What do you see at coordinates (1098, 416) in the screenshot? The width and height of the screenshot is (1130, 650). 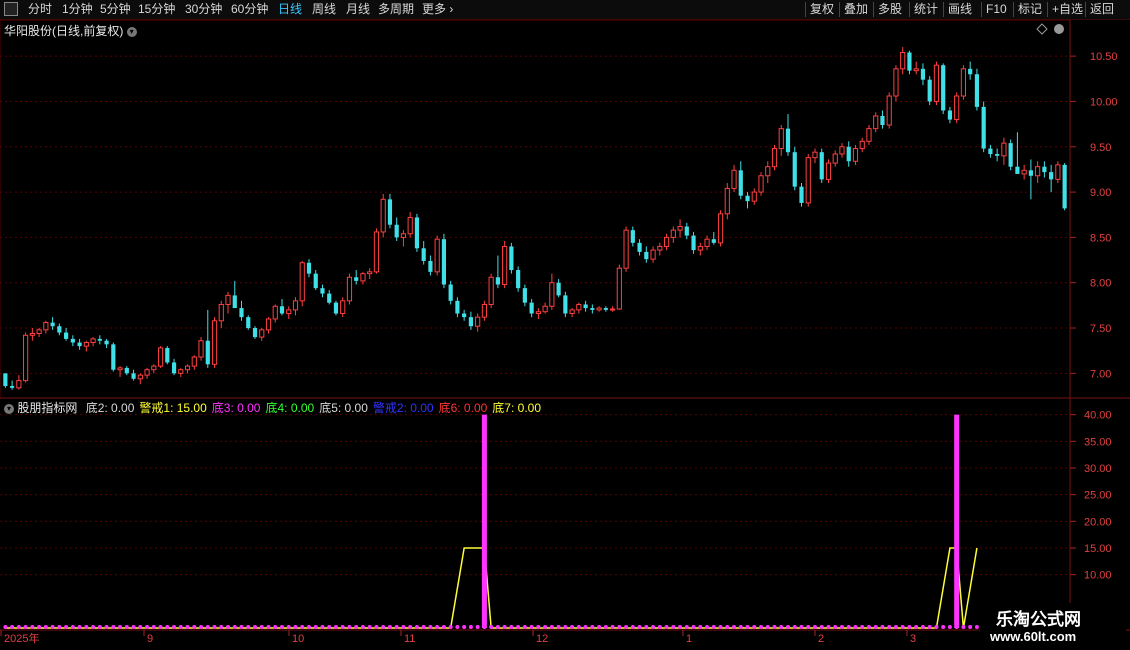 I see `indicator-tick-label: 40.00` at bounding box center [1098, 416].